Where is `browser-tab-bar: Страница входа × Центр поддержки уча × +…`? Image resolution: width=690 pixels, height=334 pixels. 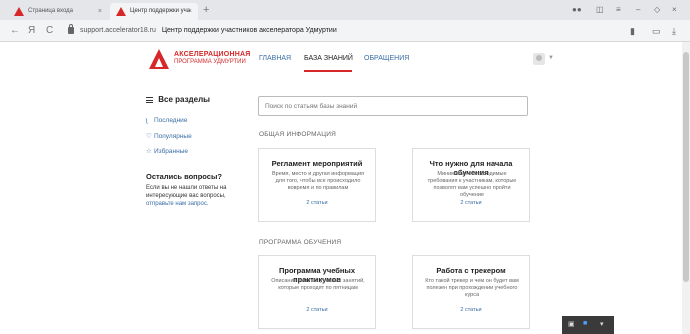 browser-tab-bar: Страница входа × Центр поддержки уча × +… is located at coordinates (345, 10).